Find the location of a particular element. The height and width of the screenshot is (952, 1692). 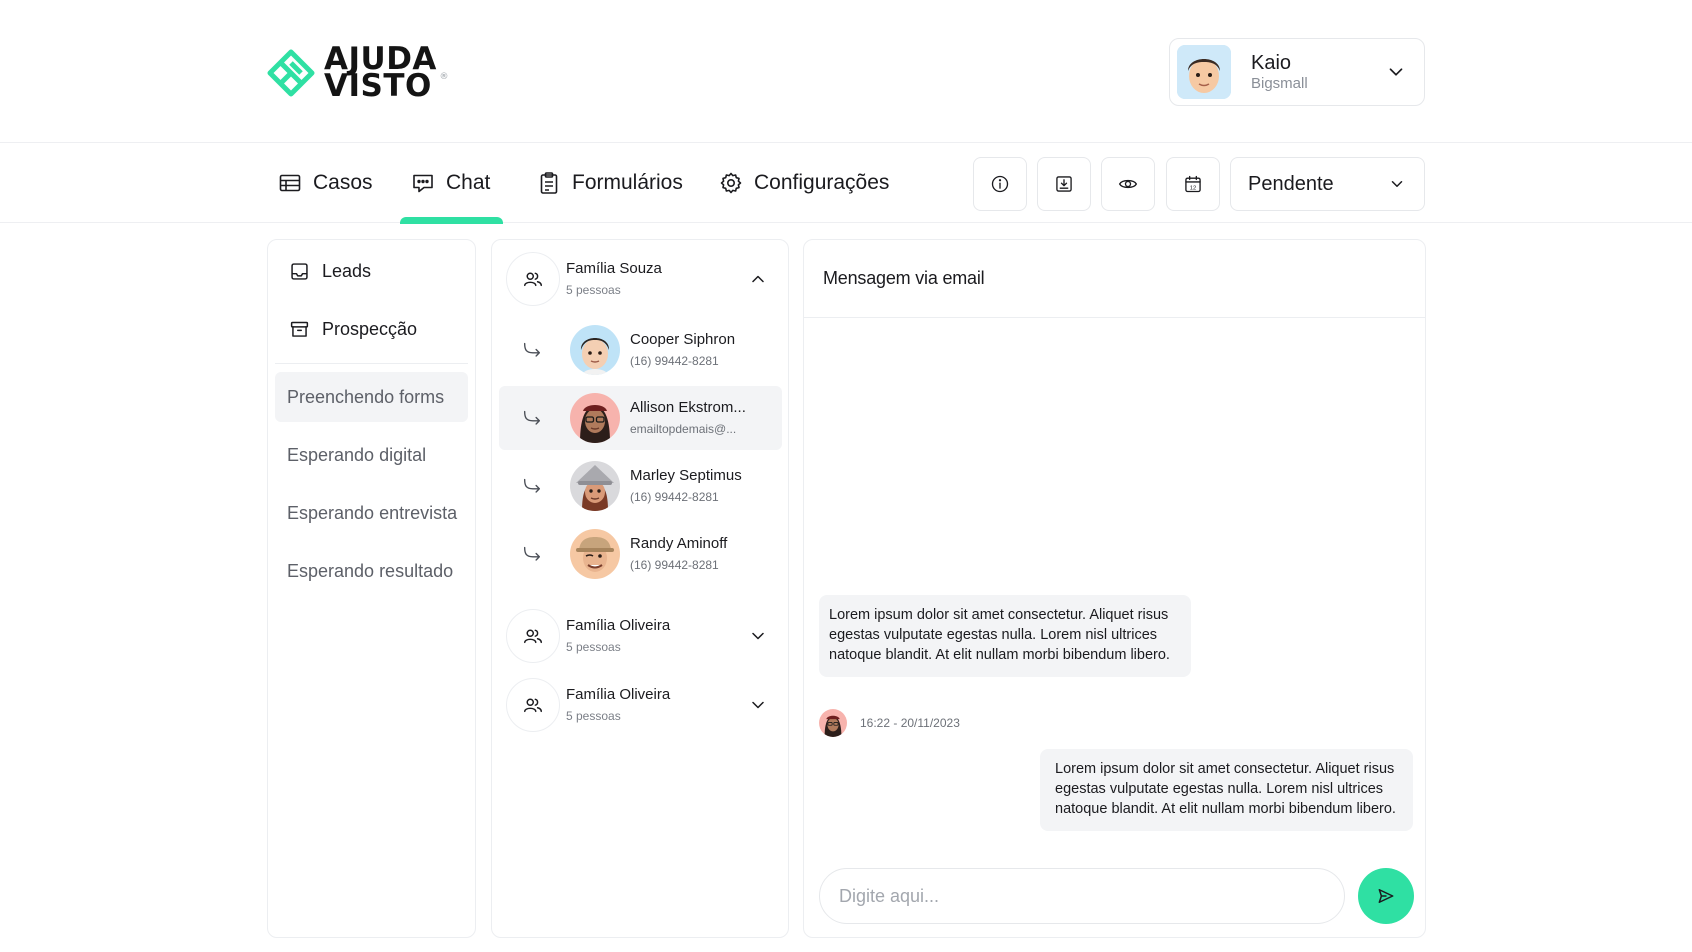

send-icon is located at coordinates (1386, 896).